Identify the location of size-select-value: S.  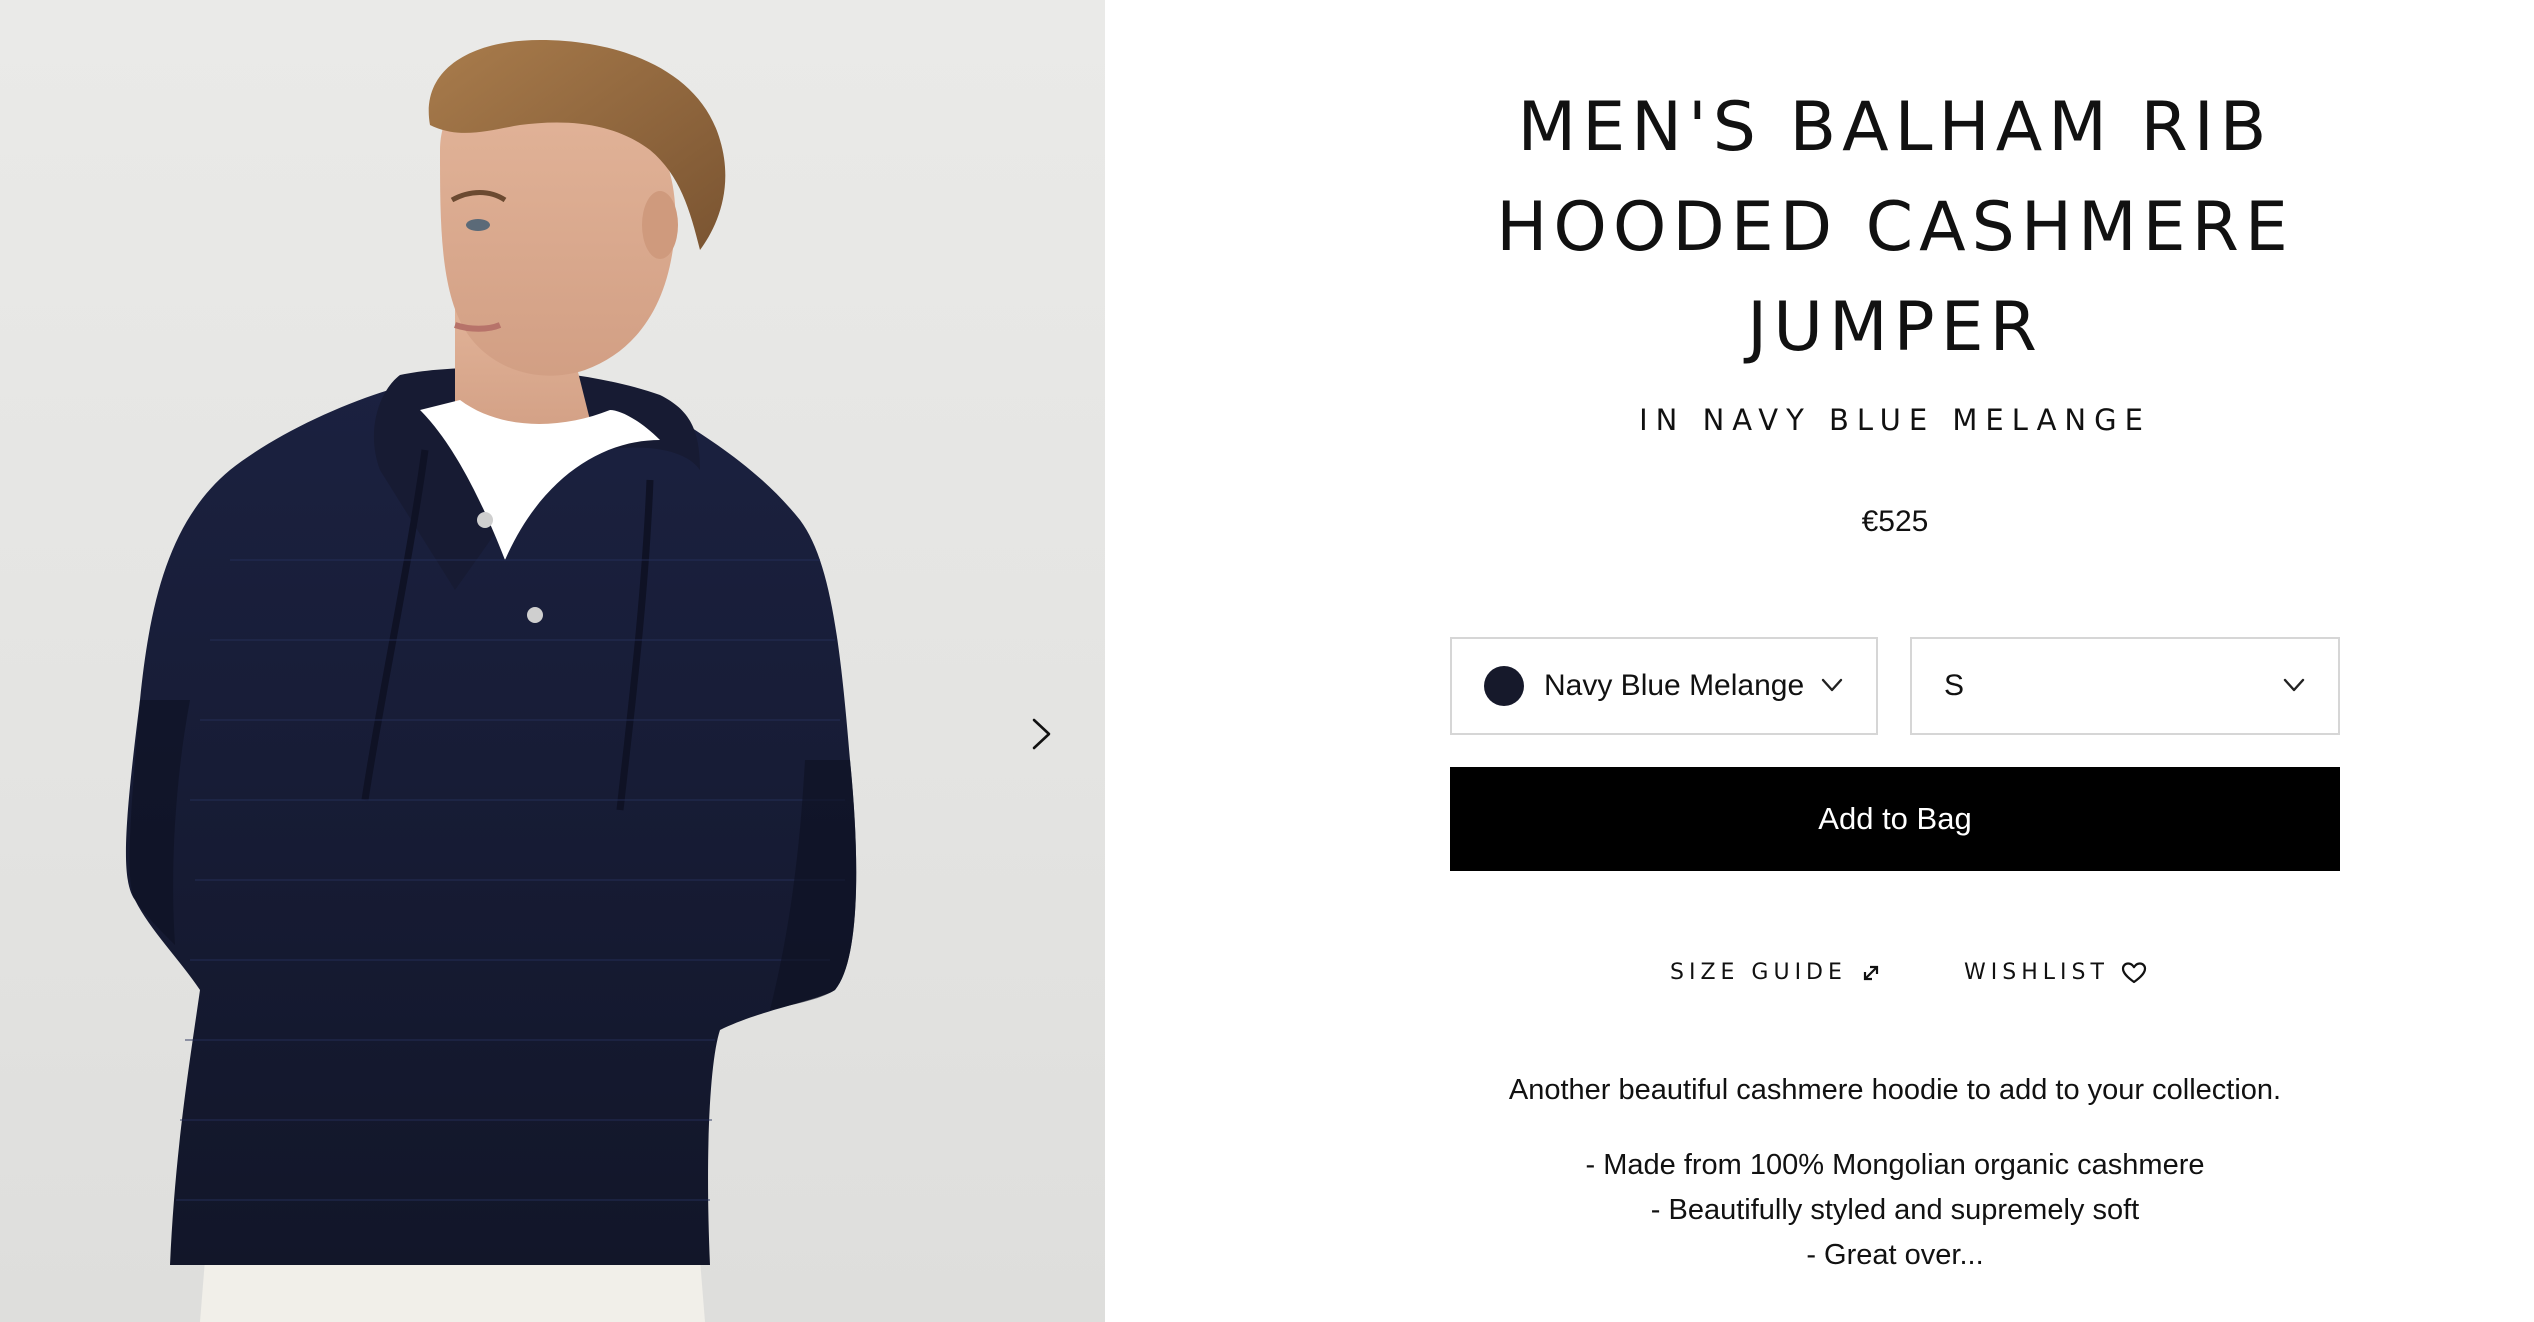
(1954, 685).